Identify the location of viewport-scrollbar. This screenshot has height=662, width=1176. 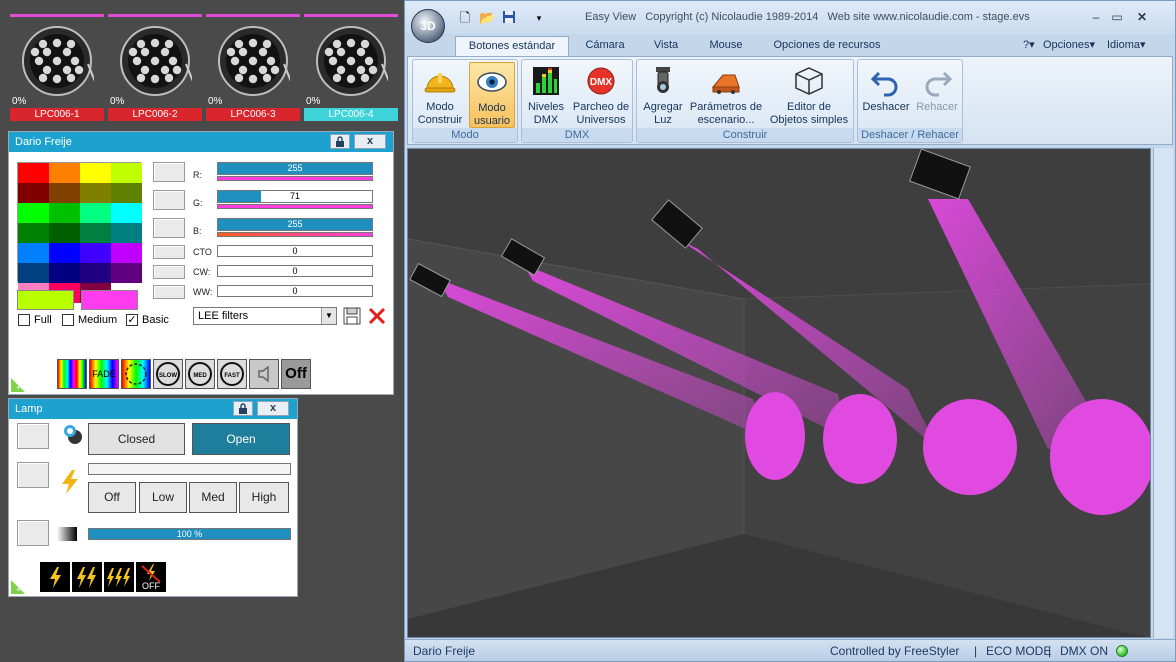
(1163, 393).